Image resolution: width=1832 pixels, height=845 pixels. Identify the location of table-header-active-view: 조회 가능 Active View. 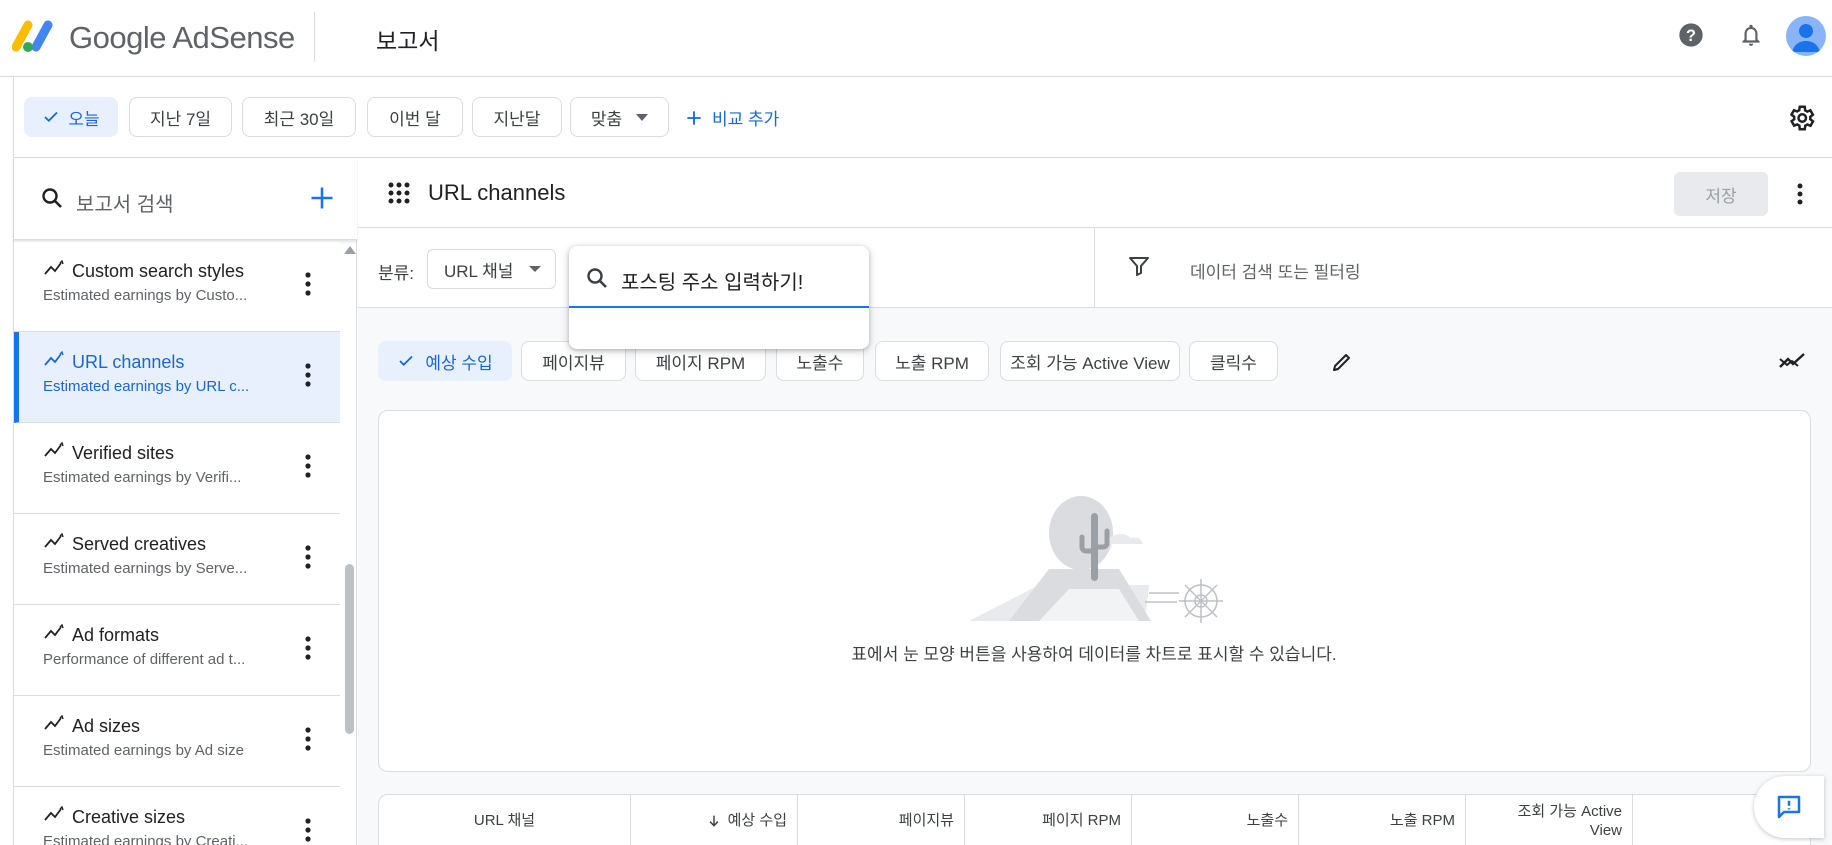
(1549, 820).